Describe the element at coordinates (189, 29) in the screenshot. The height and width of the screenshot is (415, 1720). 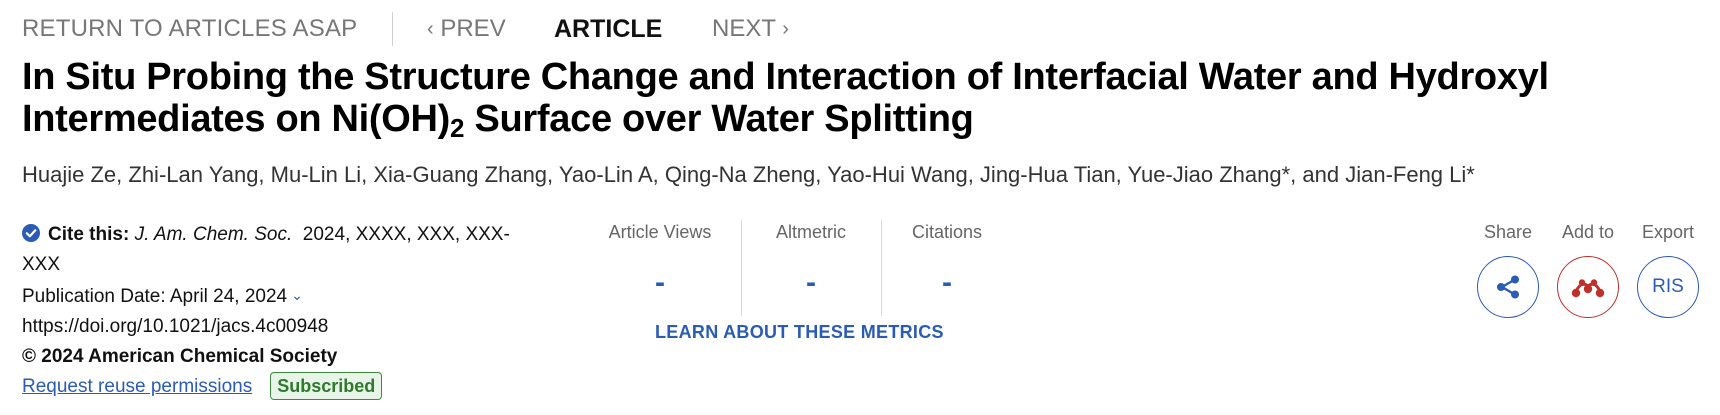
I see `return-to-articles-link: RETURN TO ARTICLES ASAP` at that location.